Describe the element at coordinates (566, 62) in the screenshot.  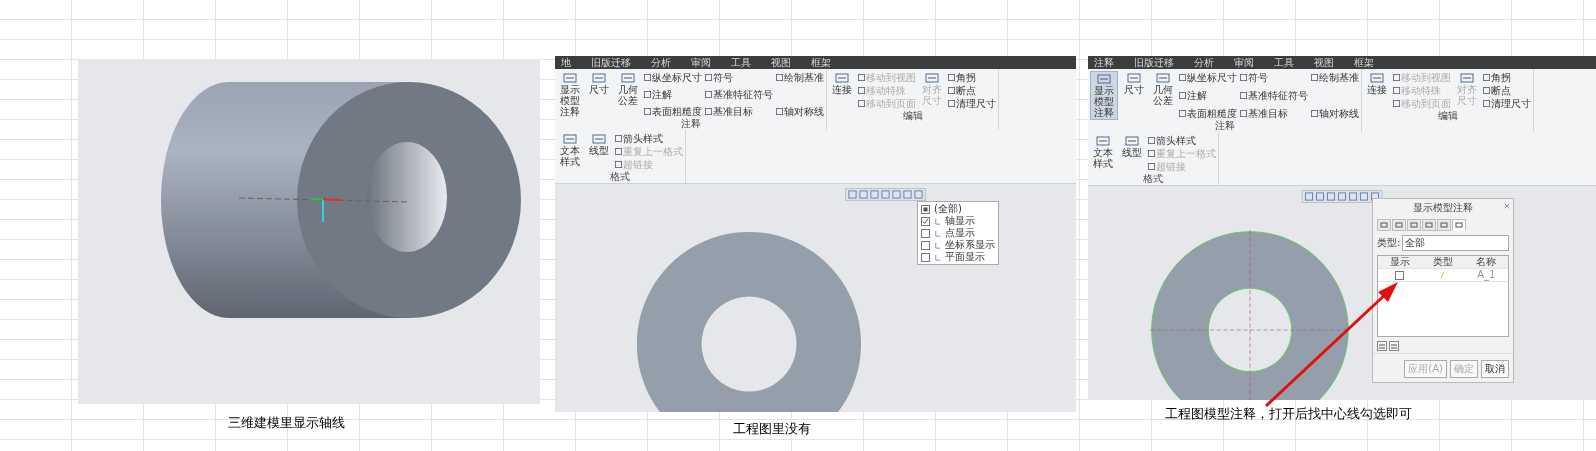
I see `ribbon-tab: 地` at that location.